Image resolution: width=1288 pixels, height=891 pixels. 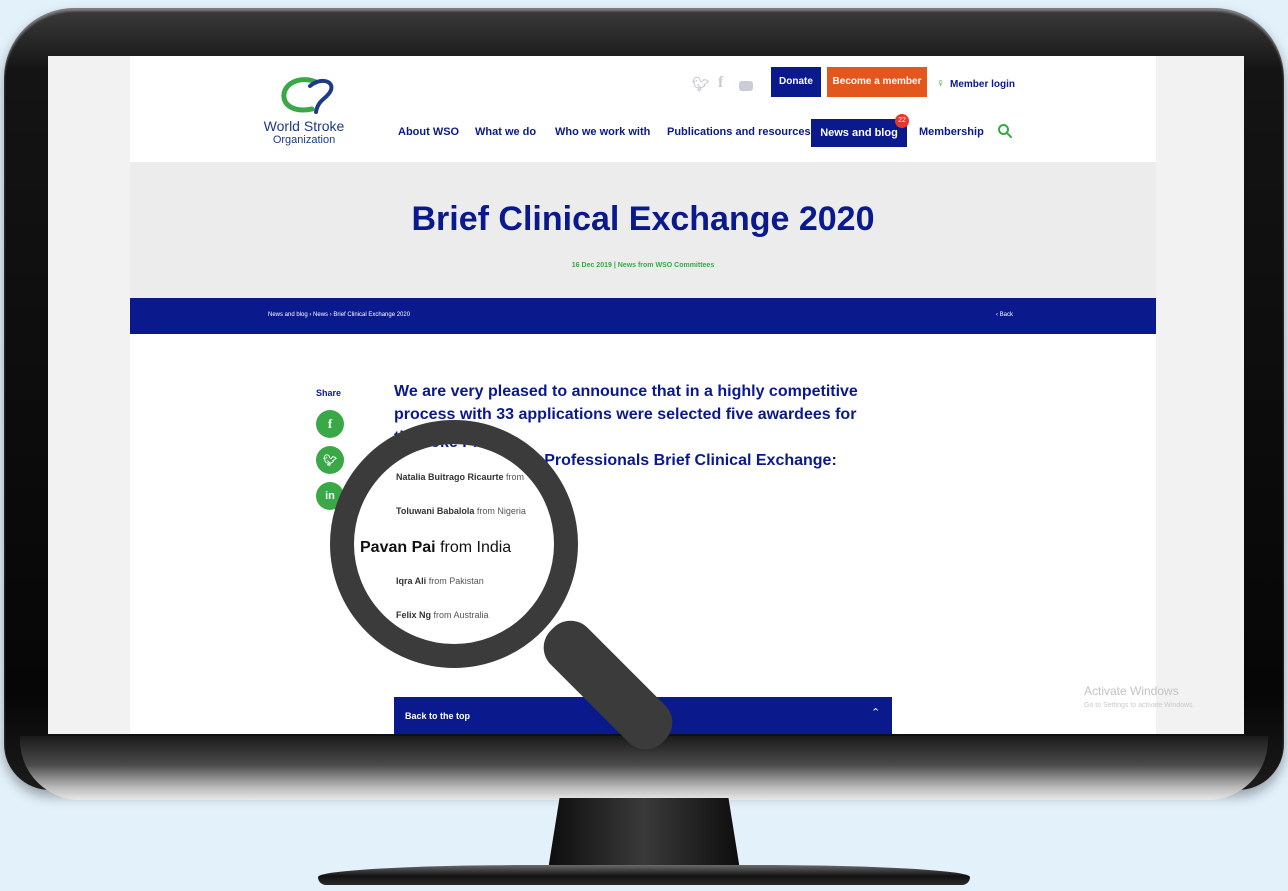 What do you see at coordinates (501, 511) in the screenshot?
I see `magnified-awardee-from: from Nigeria` at bounding box center [501, 511].